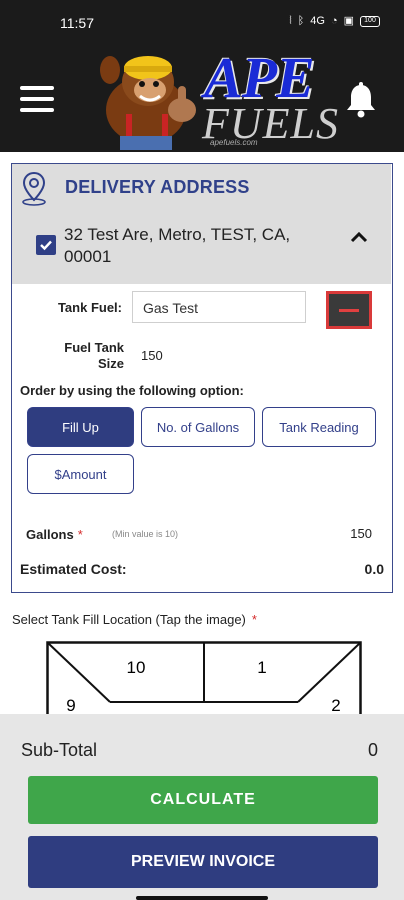 This screenshot has height=900, width=404. Describe the element at coordinates (317, 21) in the screenshot. I see `network-label: 4G` at that location.